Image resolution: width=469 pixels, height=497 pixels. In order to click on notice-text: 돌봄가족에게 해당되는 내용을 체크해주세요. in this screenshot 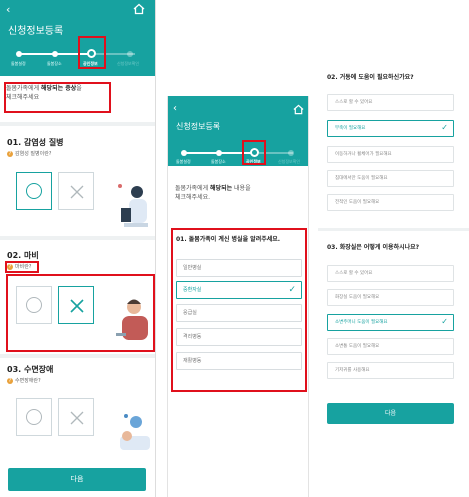, I will do `click(213, 193)`.